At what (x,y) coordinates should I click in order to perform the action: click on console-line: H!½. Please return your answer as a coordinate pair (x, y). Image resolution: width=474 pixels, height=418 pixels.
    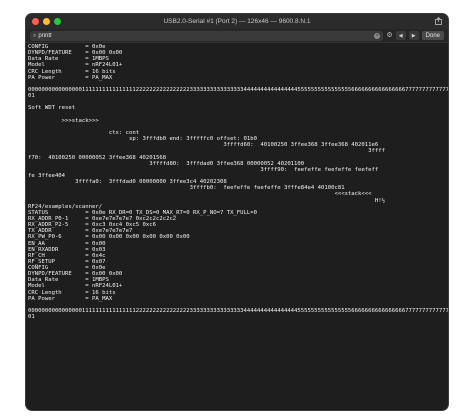
    Looking at the image, I should click on (206, 200).